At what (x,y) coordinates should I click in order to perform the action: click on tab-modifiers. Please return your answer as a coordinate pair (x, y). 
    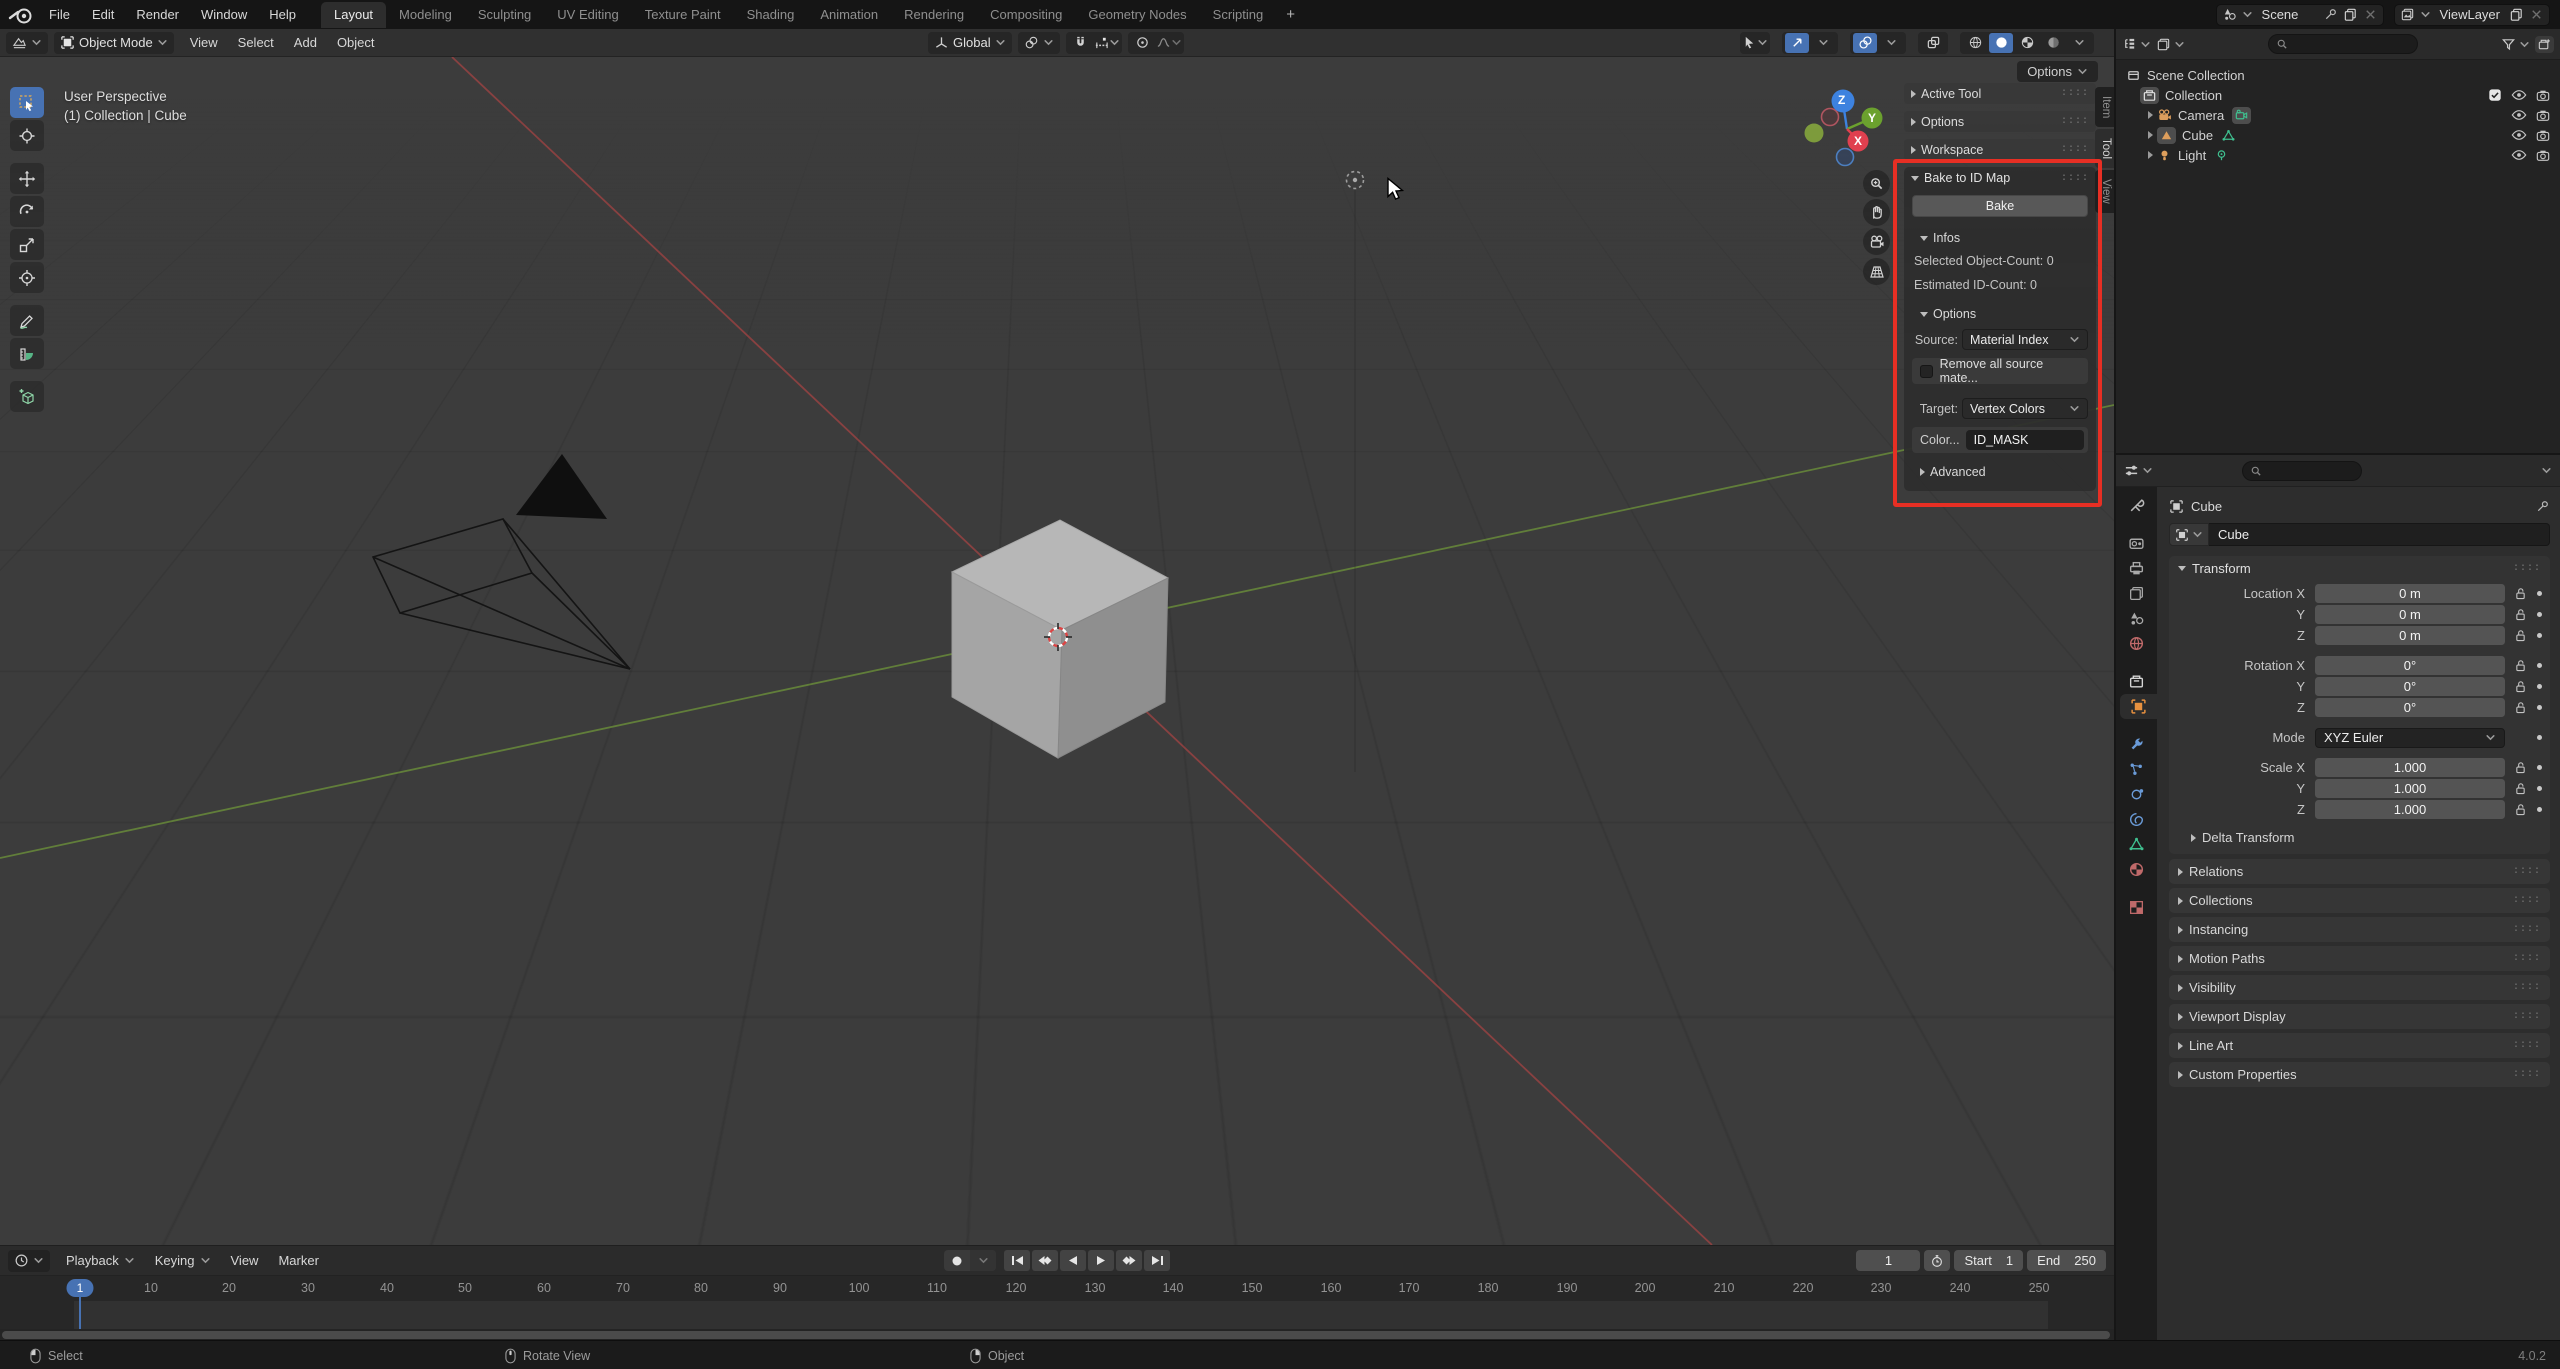
    Looking at the image, I should click on (2136, 744).